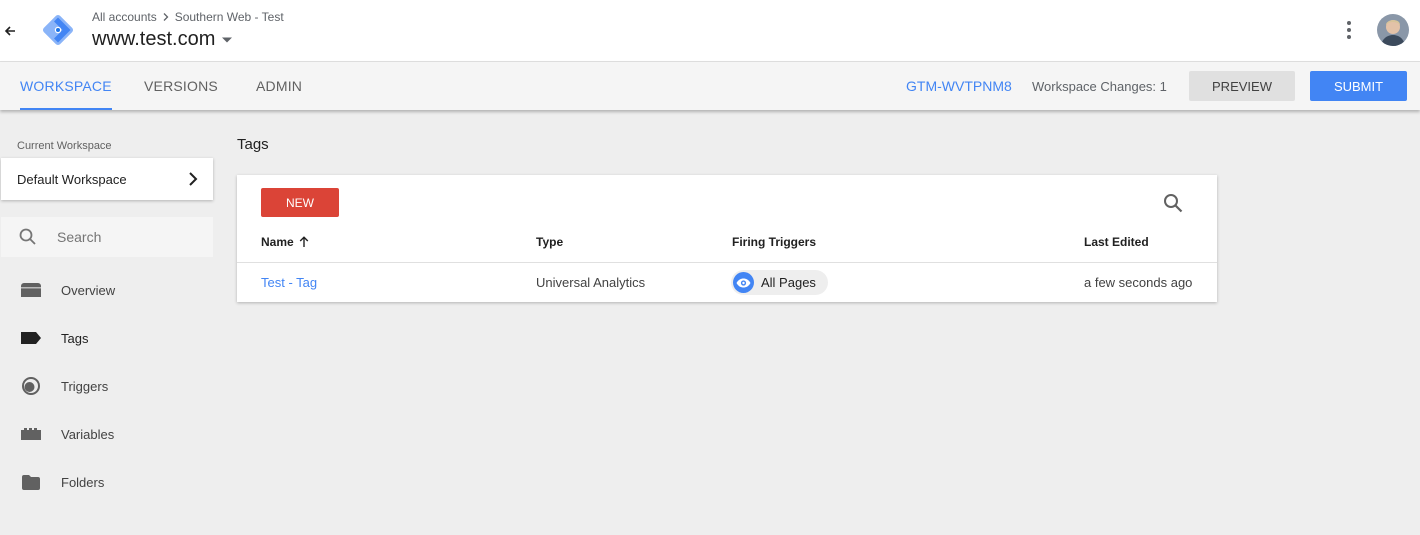 This screenshot has width=1420, height=535. Describe the element at coordinates (1358, 86) in the screenshot. I see `submit-button: SUBMIT` at that location.